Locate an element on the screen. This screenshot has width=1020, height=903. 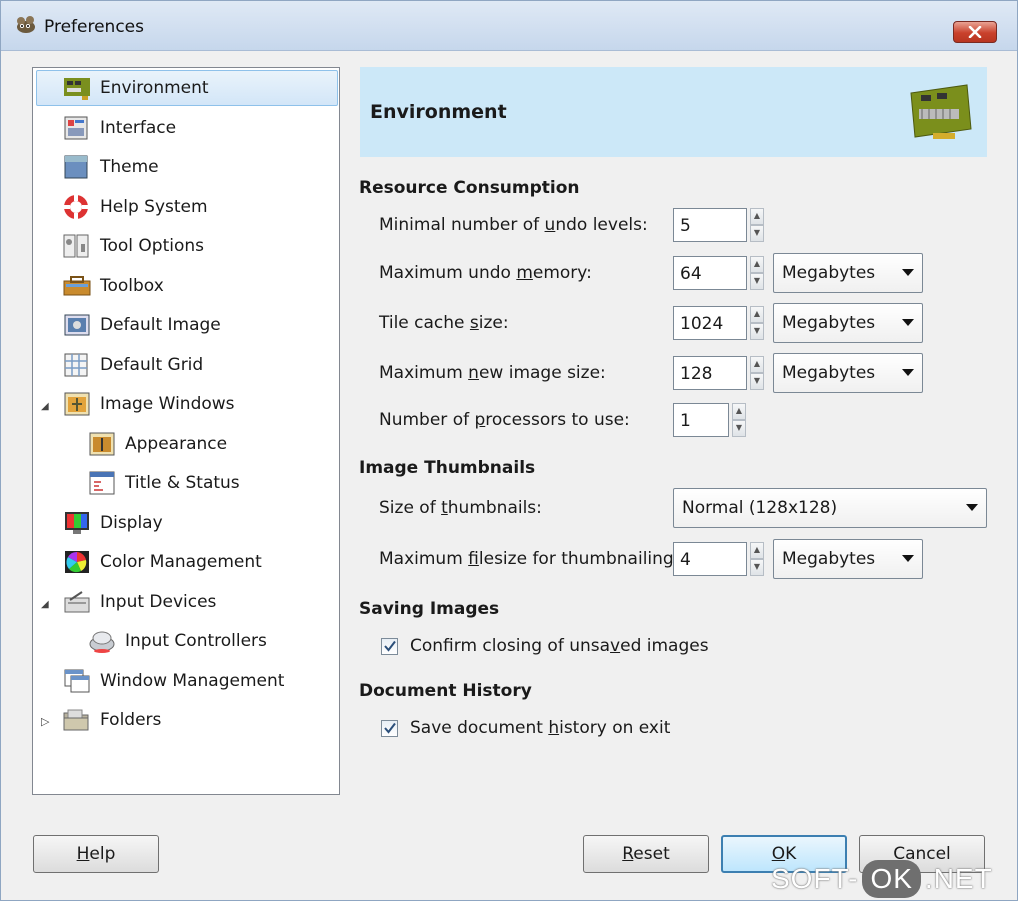
thumbnail-filesize-unit-select: Megabytes is located at coordinates (848, 559).